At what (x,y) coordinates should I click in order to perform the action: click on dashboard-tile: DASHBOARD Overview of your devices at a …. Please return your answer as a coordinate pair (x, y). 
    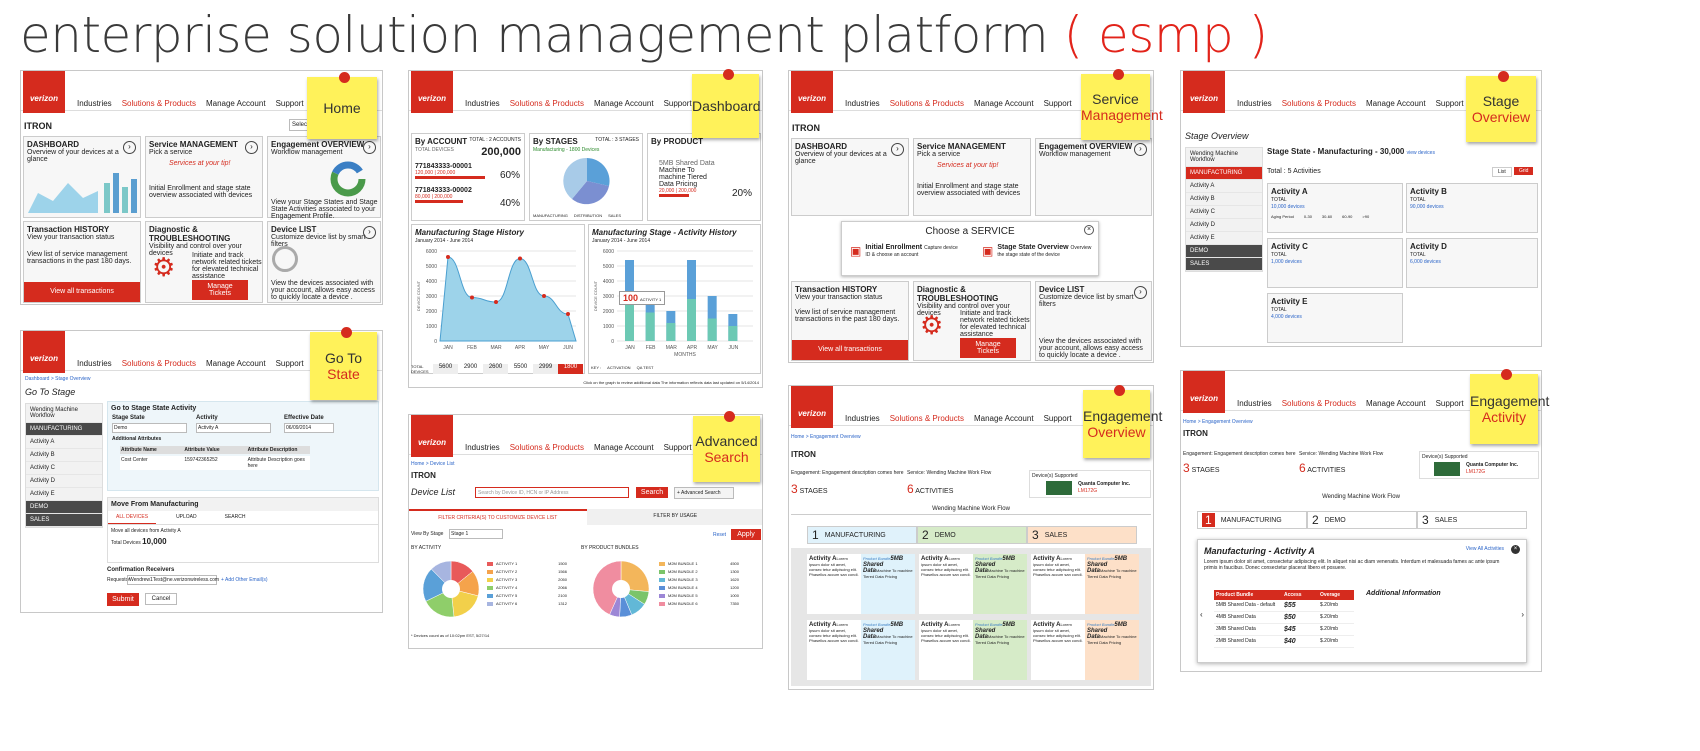
    Looking at the image, I should click on (82, 177).